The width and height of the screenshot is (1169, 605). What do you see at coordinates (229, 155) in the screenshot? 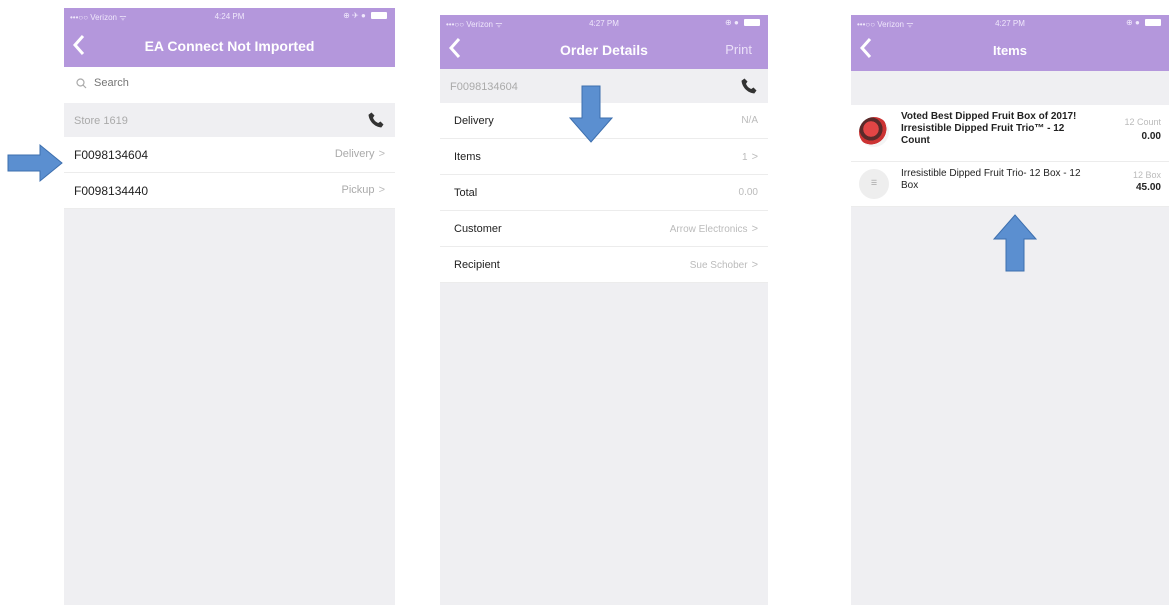
I see `order-row: F0098134604 Delivery >` at bounding box center [229, 155].